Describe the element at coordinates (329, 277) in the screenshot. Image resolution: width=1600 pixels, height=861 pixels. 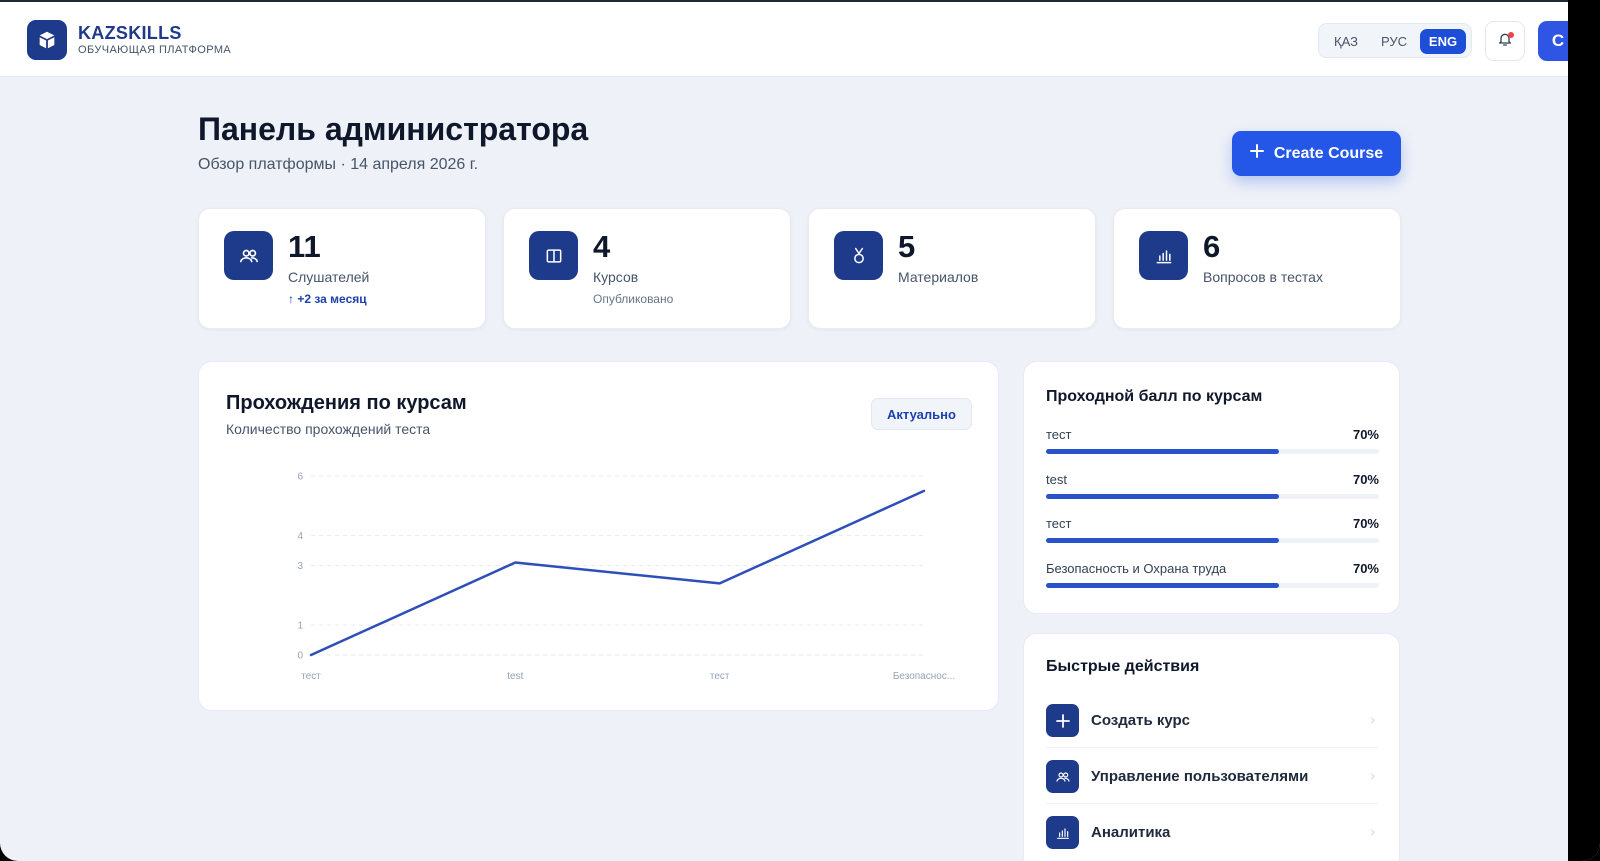
I see `stat-label: Слушателей` at that location.